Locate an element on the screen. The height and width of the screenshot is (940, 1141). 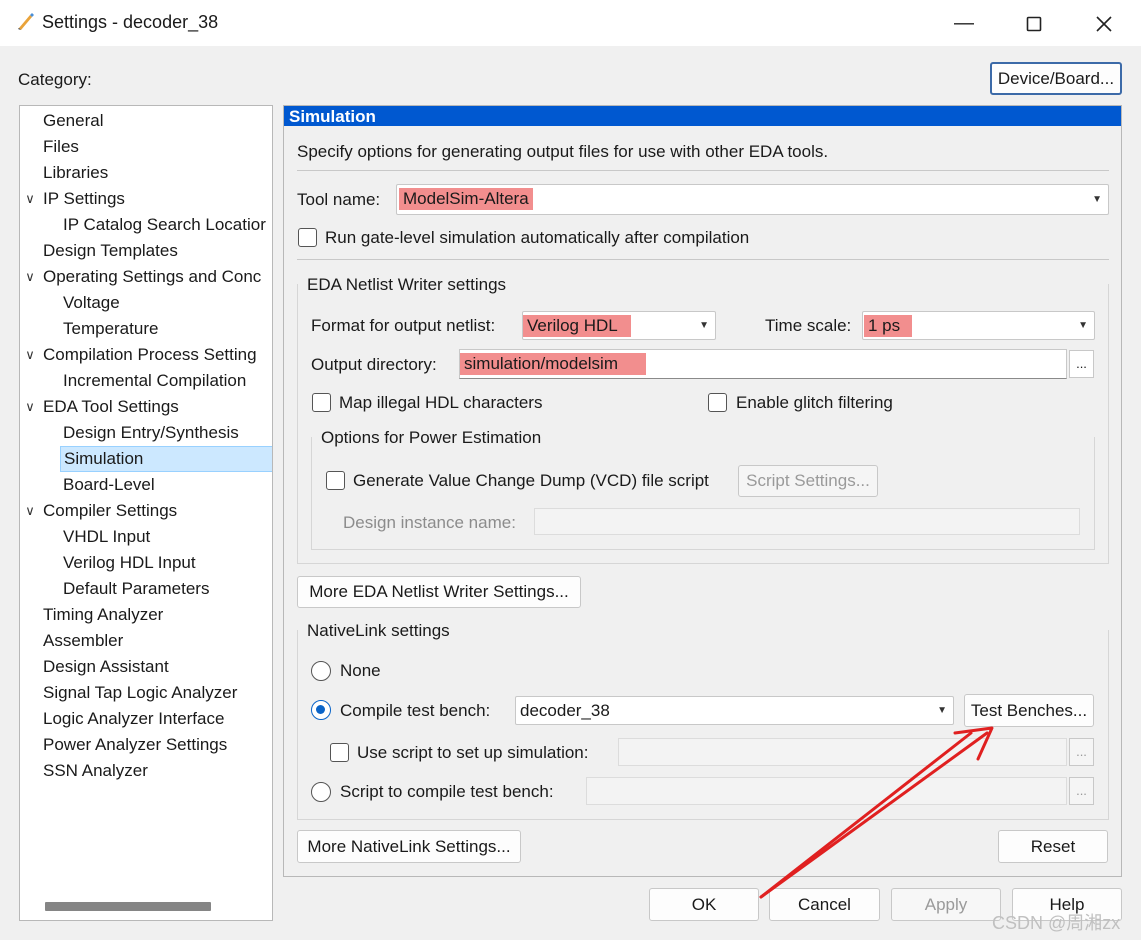
compile-test-bench-select: decoder_38 ▼ is located at coordinates (734, 710).